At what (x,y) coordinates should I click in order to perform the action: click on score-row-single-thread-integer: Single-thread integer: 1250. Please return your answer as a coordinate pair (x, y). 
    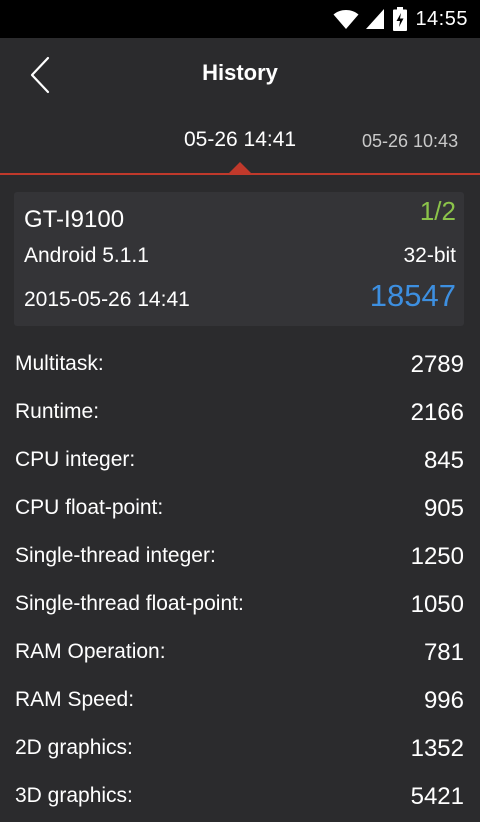
    Looking at the image, I should click on (240, 558).